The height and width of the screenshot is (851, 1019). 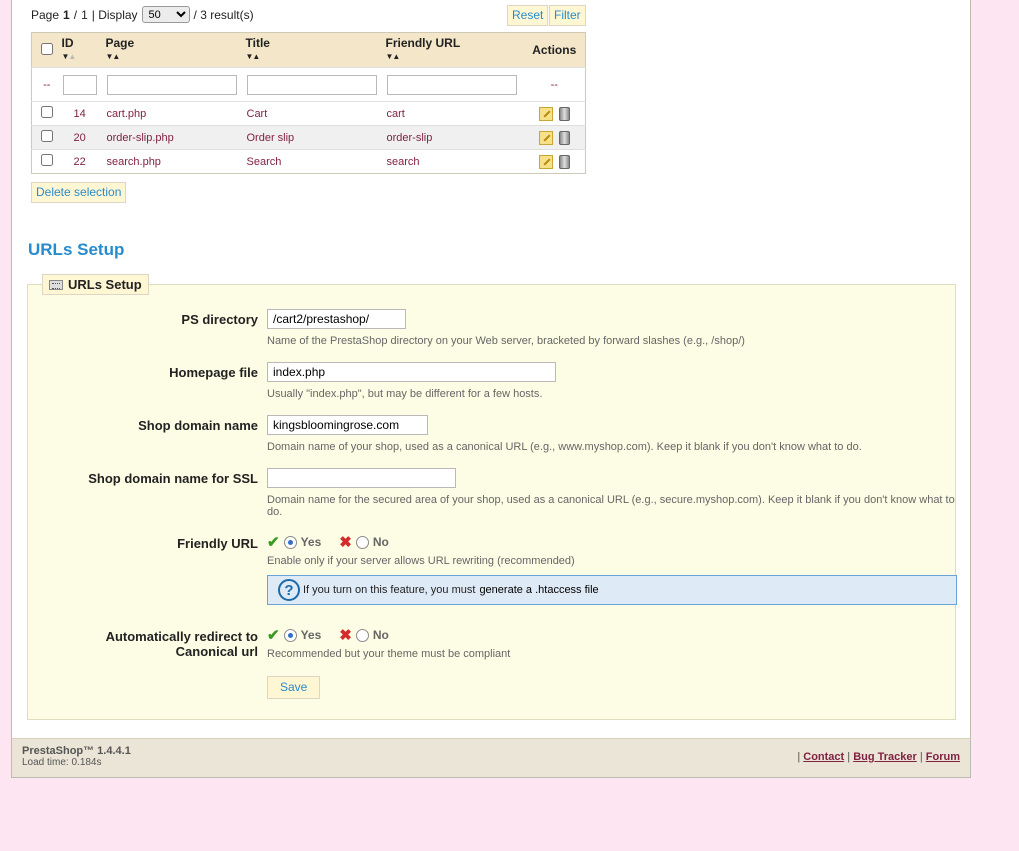 I want to click on pagination-bar: Page 1 / 1 | Display 50 / 3 result(s), so click(x=142, y=14).